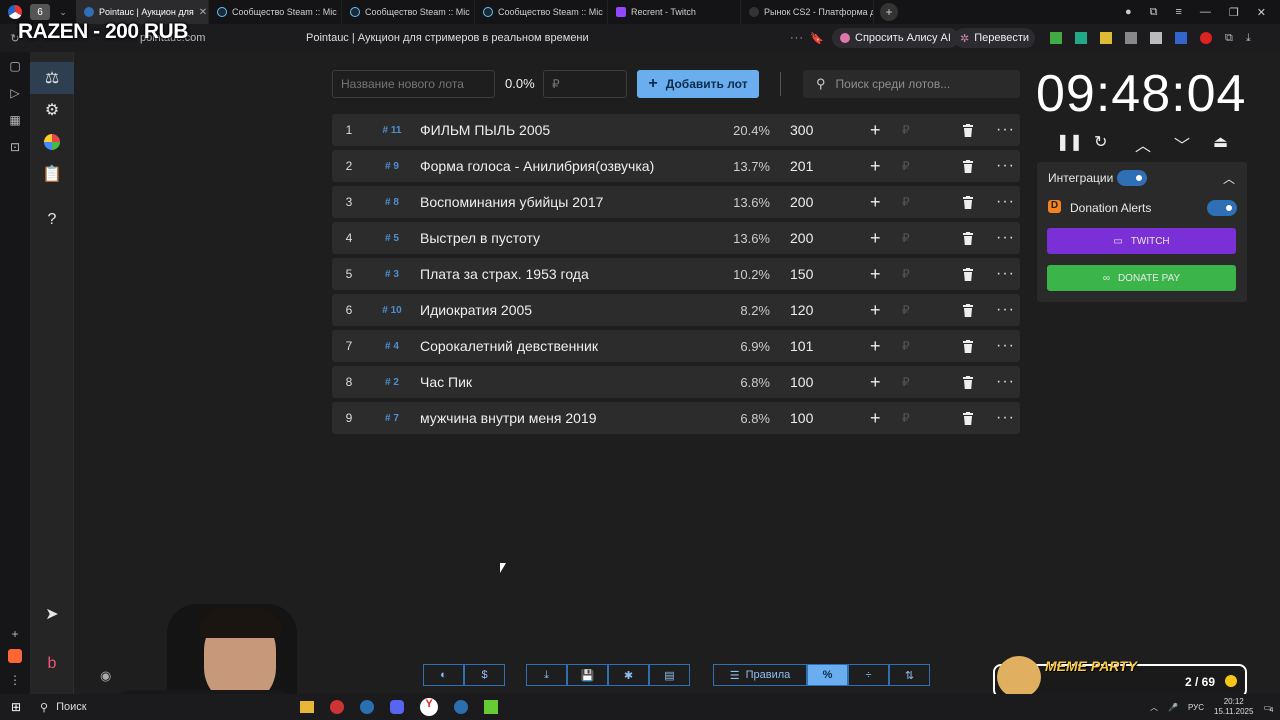 The image size is (1280, 720). What do you see at coordinates (392, 238) in the screenshot?
I see `lot-id: # 5` at bounding box center [392, 238].